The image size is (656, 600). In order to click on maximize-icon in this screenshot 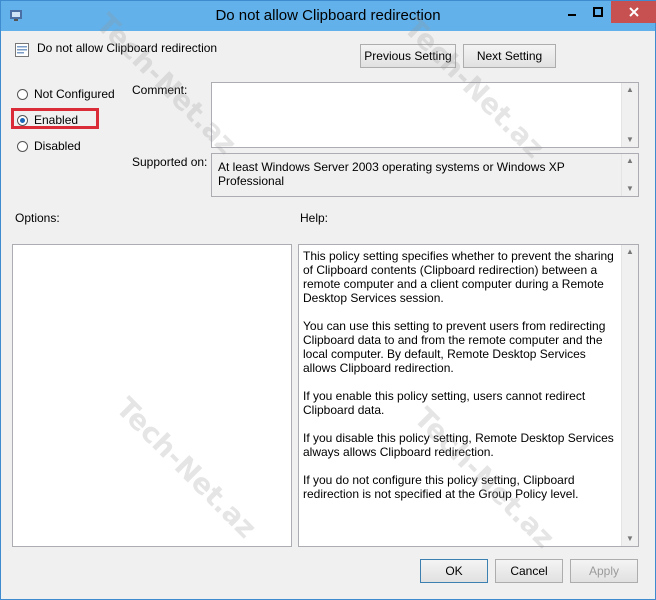, I will do `click(598, 12)`.